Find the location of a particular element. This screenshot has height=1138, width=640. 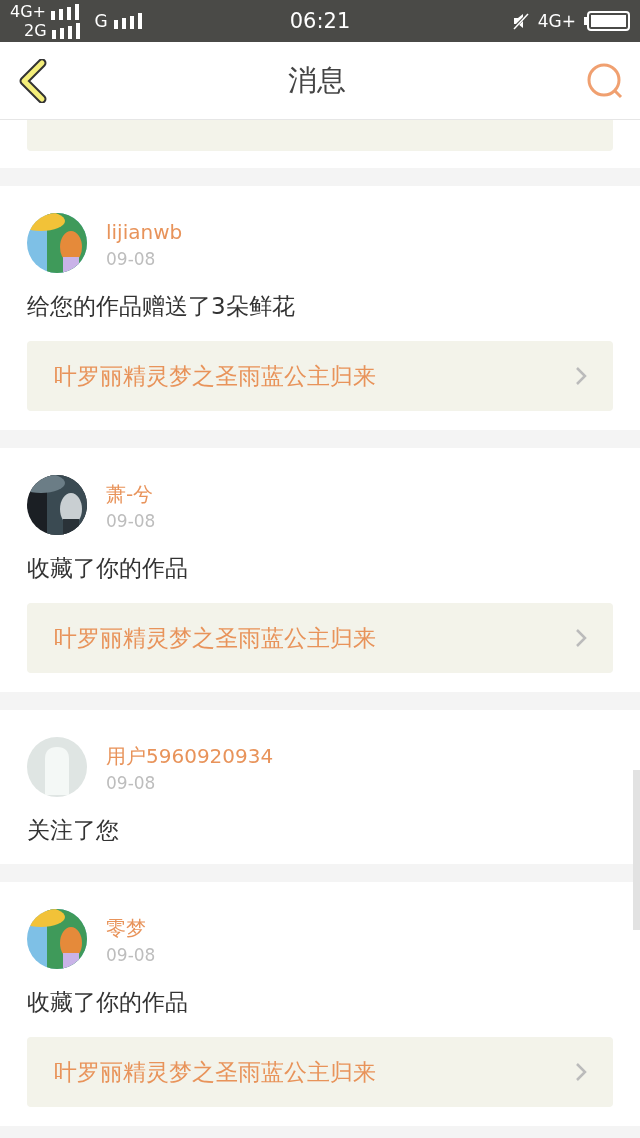

page-title: 消息 is located at coordinates (317, 80).